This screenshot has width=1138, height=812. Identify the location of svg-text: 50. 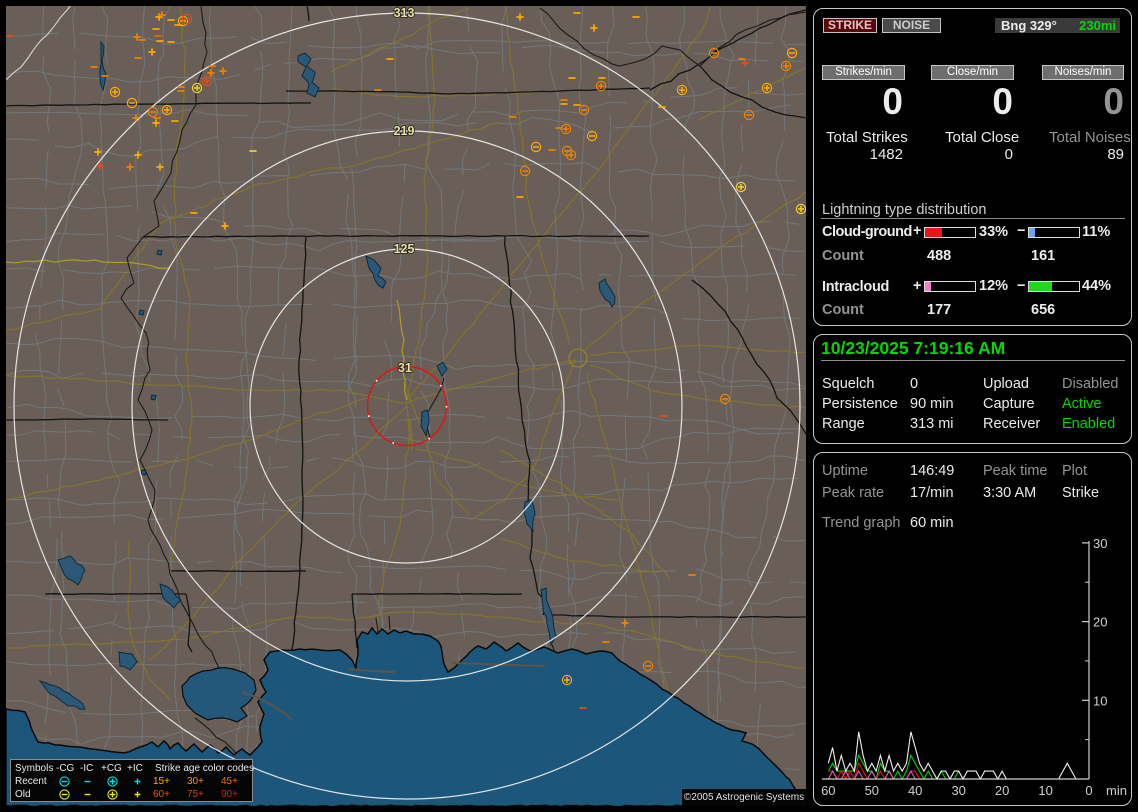
(872, 790).